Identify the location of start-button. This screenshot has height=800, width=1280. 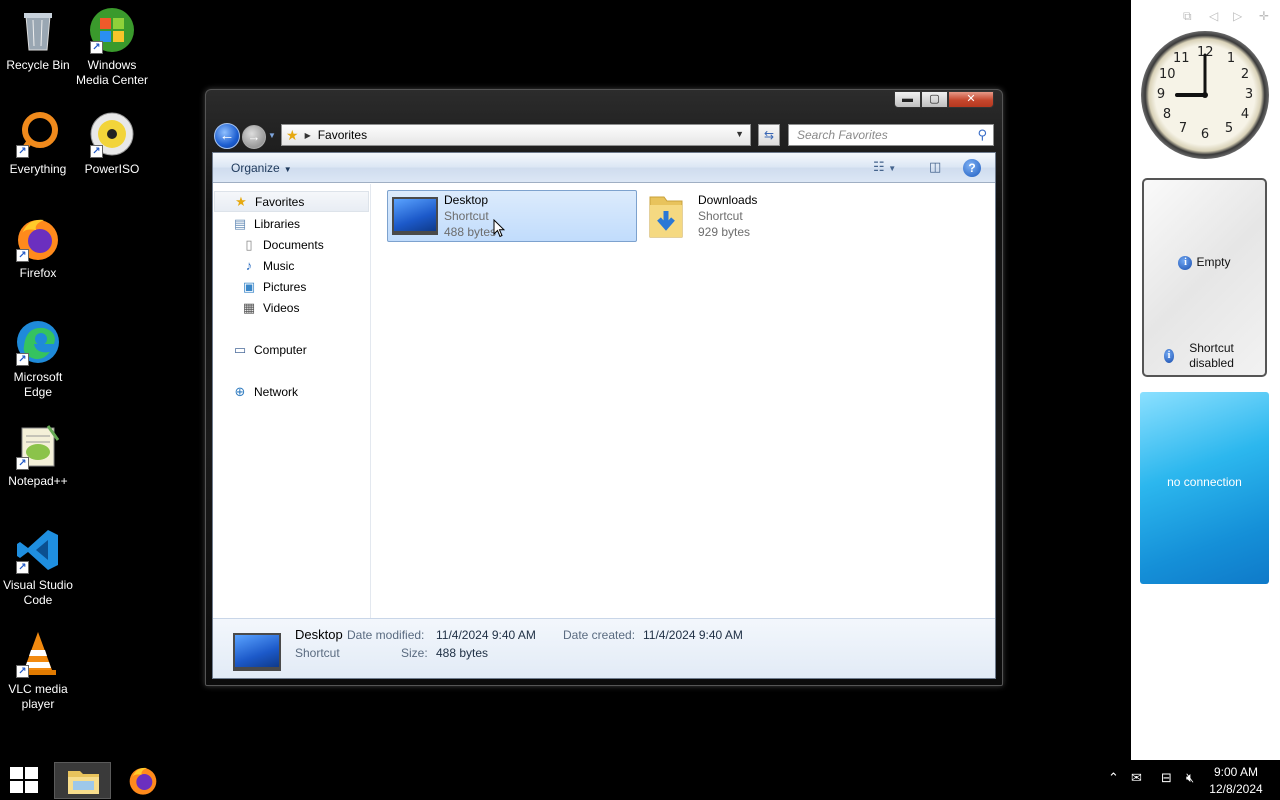
(24, 780).